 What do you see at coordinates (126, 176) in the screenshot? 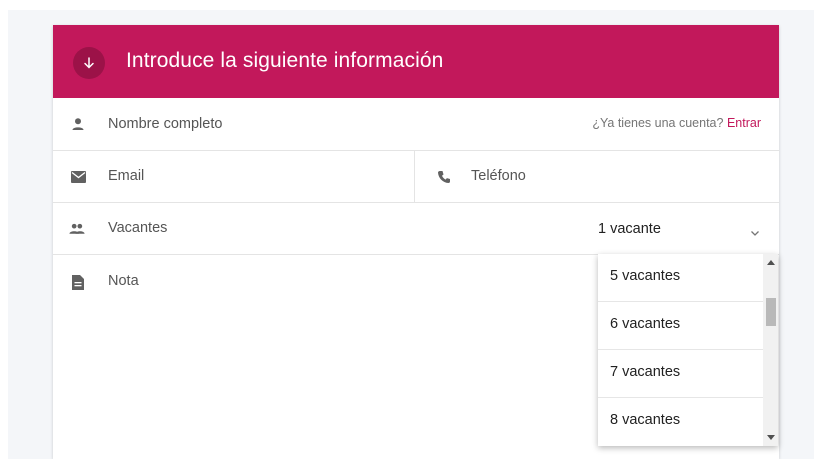
I see `email-field: Email` at bounding box center [126, 176].